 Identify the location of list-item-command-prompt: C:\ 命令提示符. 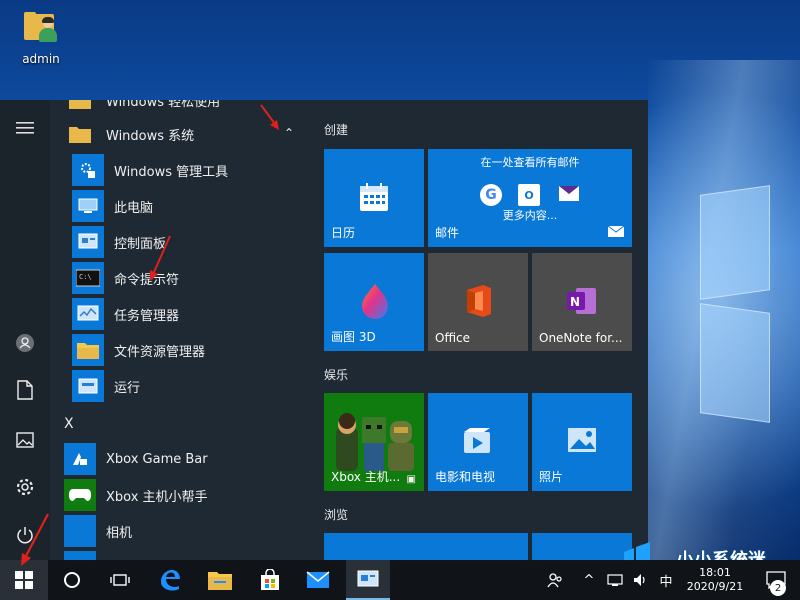
(179, 278).